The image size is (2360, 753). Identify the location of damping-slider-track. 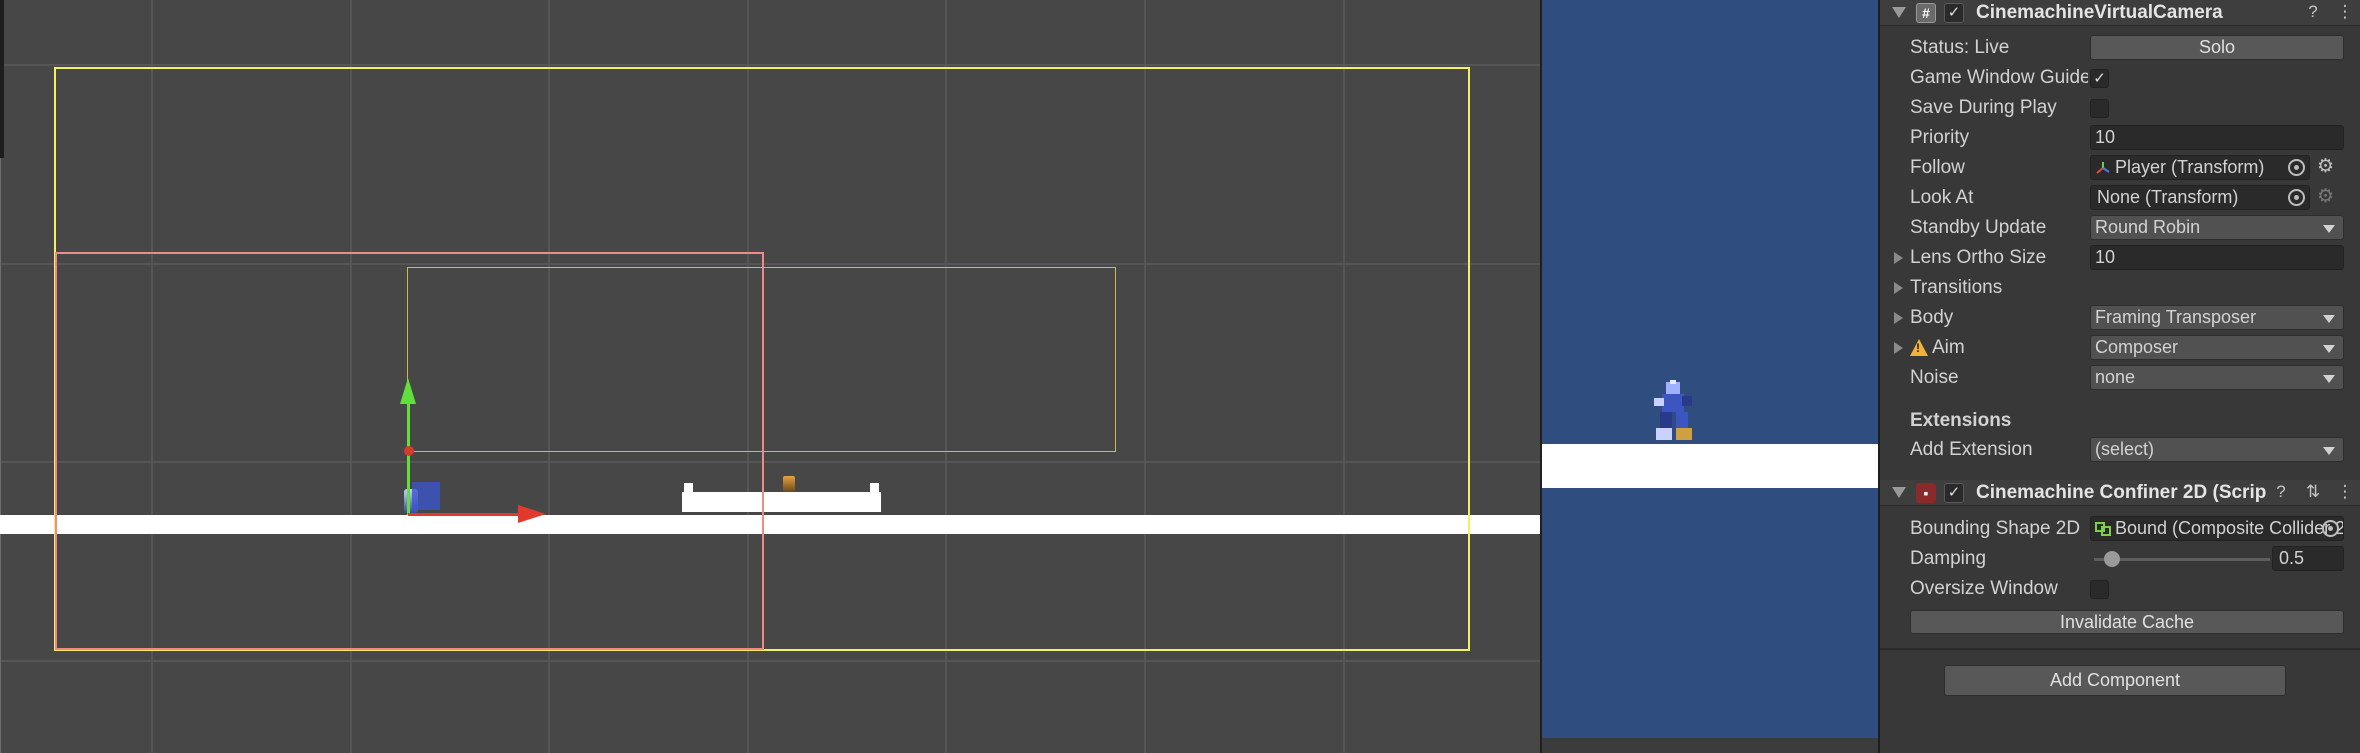
(2182, 559).